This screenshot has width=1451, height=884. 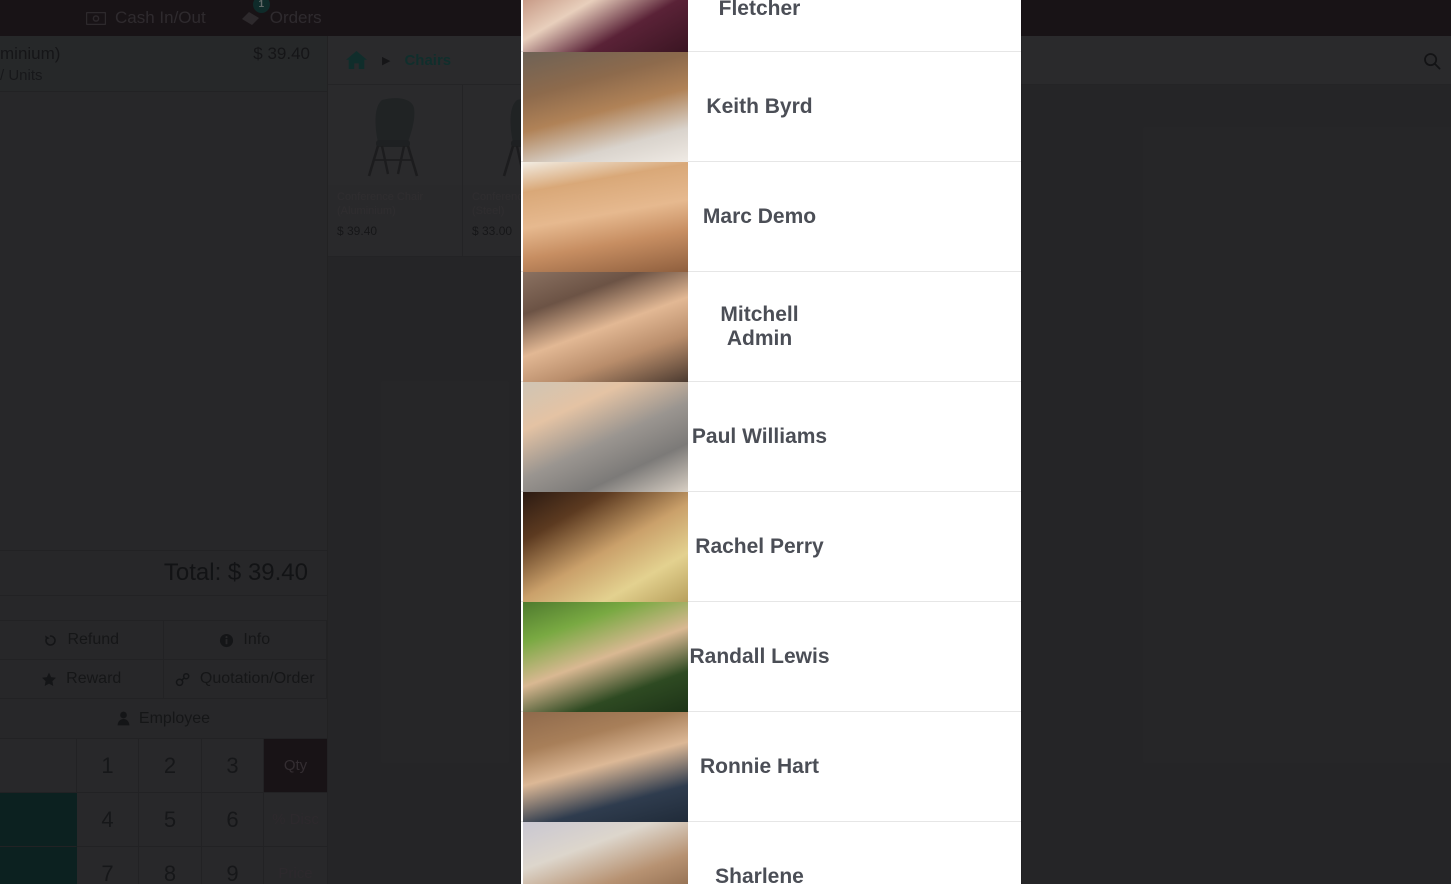 What do you see at coordinates (771, 853) in the screenshot?
I see `list-item: Sharlene` at bounding box center [771, 853].